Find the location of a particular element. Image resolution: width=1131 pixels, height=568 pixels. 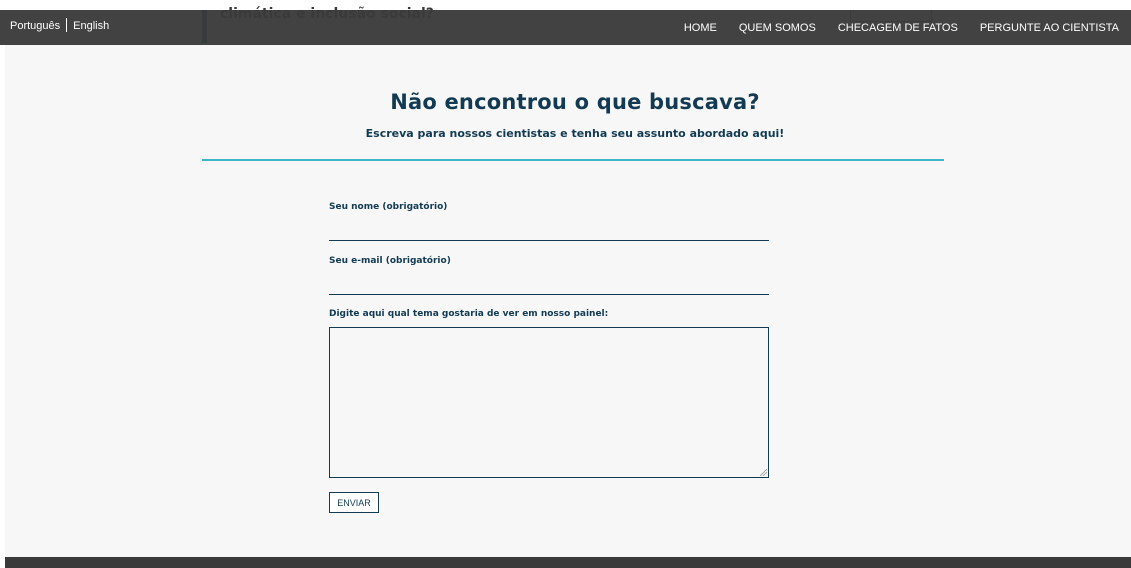

nav-quem-somos: QUEM SOMOS is located at coordinates (777, 28).